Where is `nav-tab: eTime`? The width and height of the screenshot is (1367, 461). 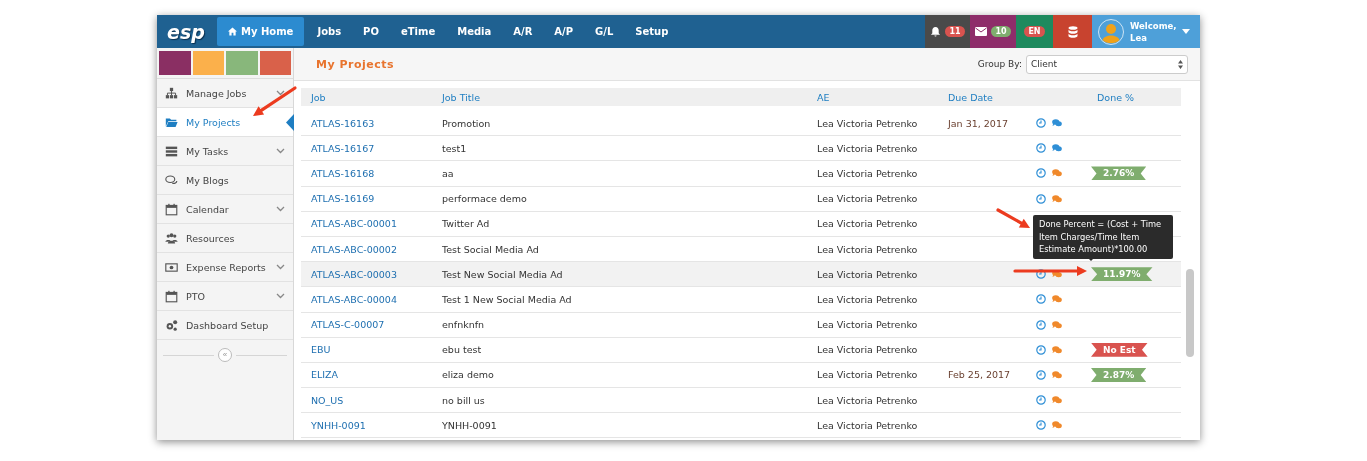
nav-tab: eTime is located at coordinates (418, 31).